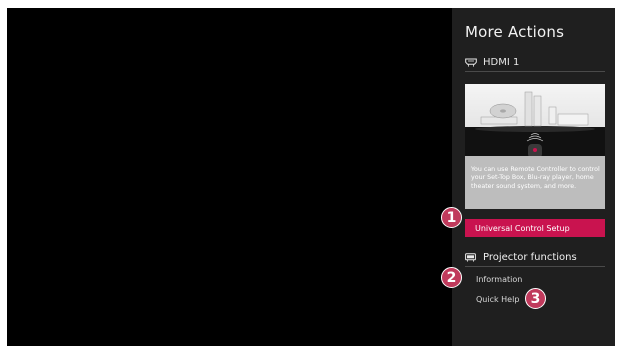 The width and height of the screenshot is (622, 354). Describe the element at coordinates (451, 277) in the screenshot. I see `callout-badge-2: 2` at that location.